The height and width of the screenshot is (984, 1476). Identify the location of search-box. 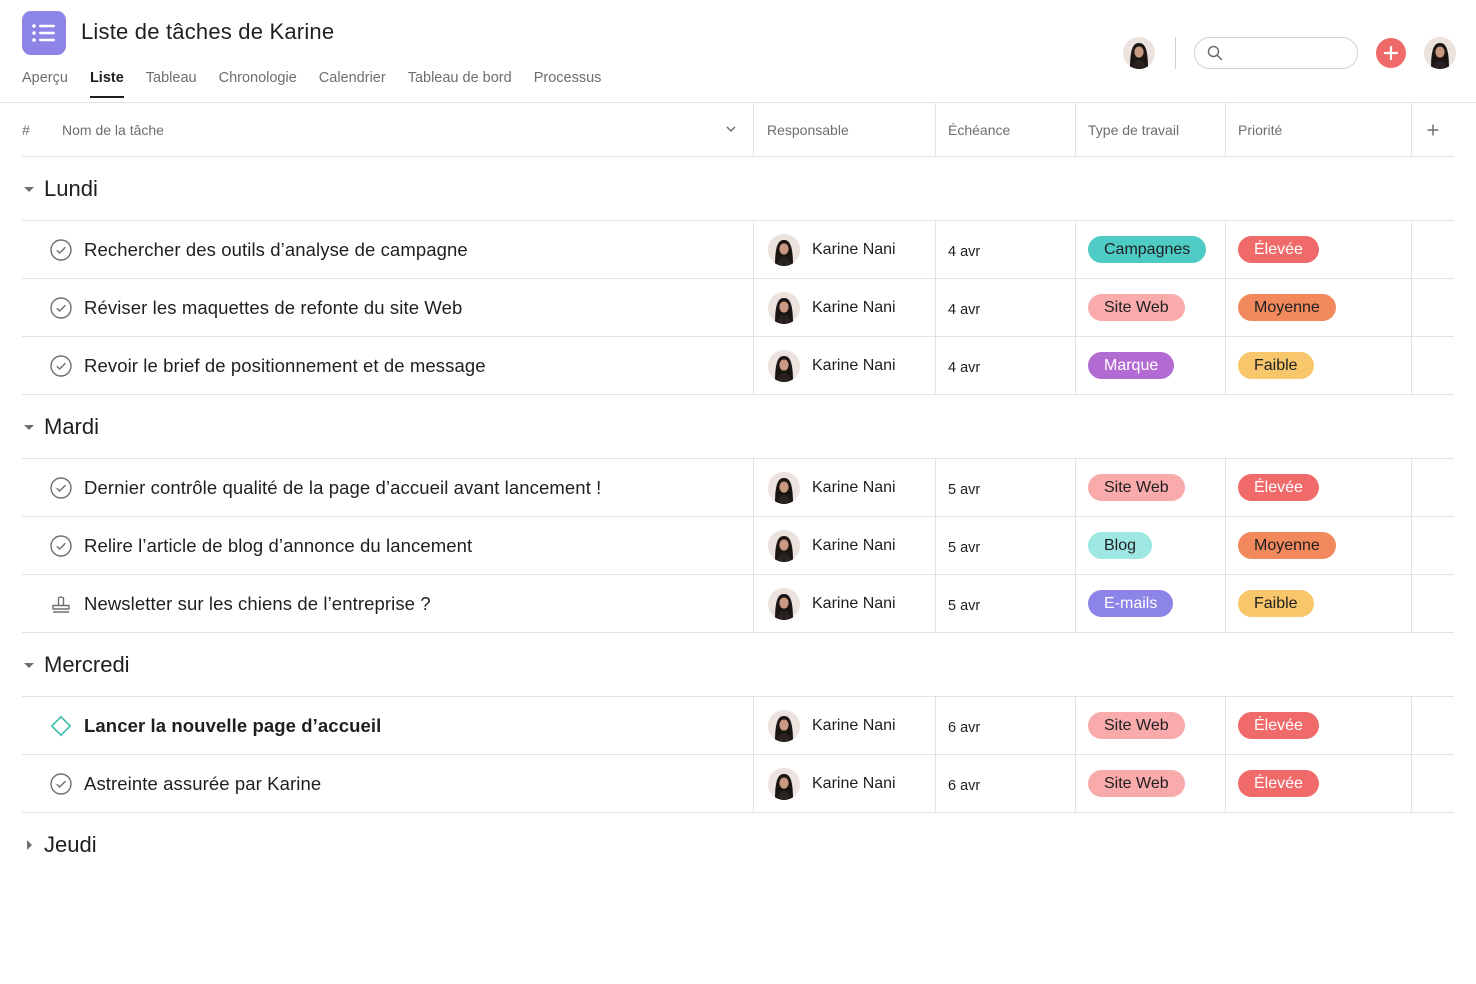
(1276, 53).